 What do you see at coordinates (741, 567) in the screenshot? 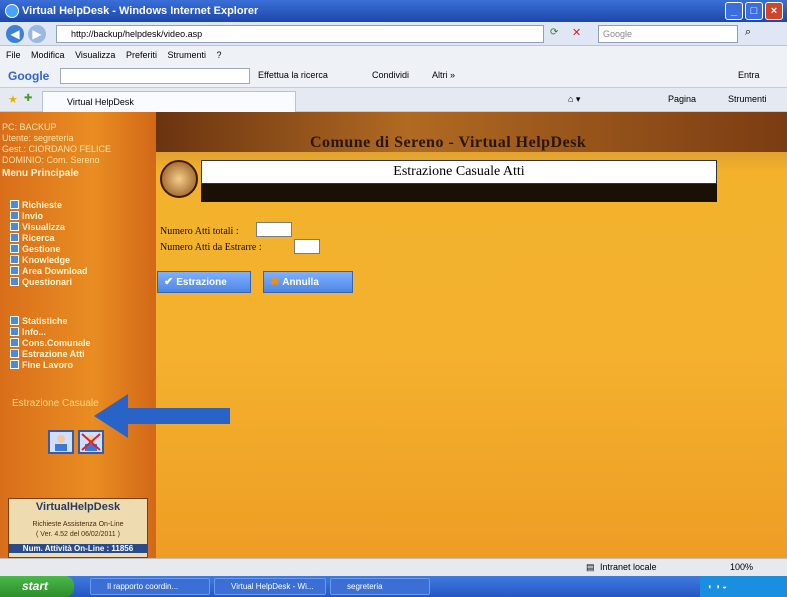
I see `zoom-level: 100%` at bounding box center [741, 567].